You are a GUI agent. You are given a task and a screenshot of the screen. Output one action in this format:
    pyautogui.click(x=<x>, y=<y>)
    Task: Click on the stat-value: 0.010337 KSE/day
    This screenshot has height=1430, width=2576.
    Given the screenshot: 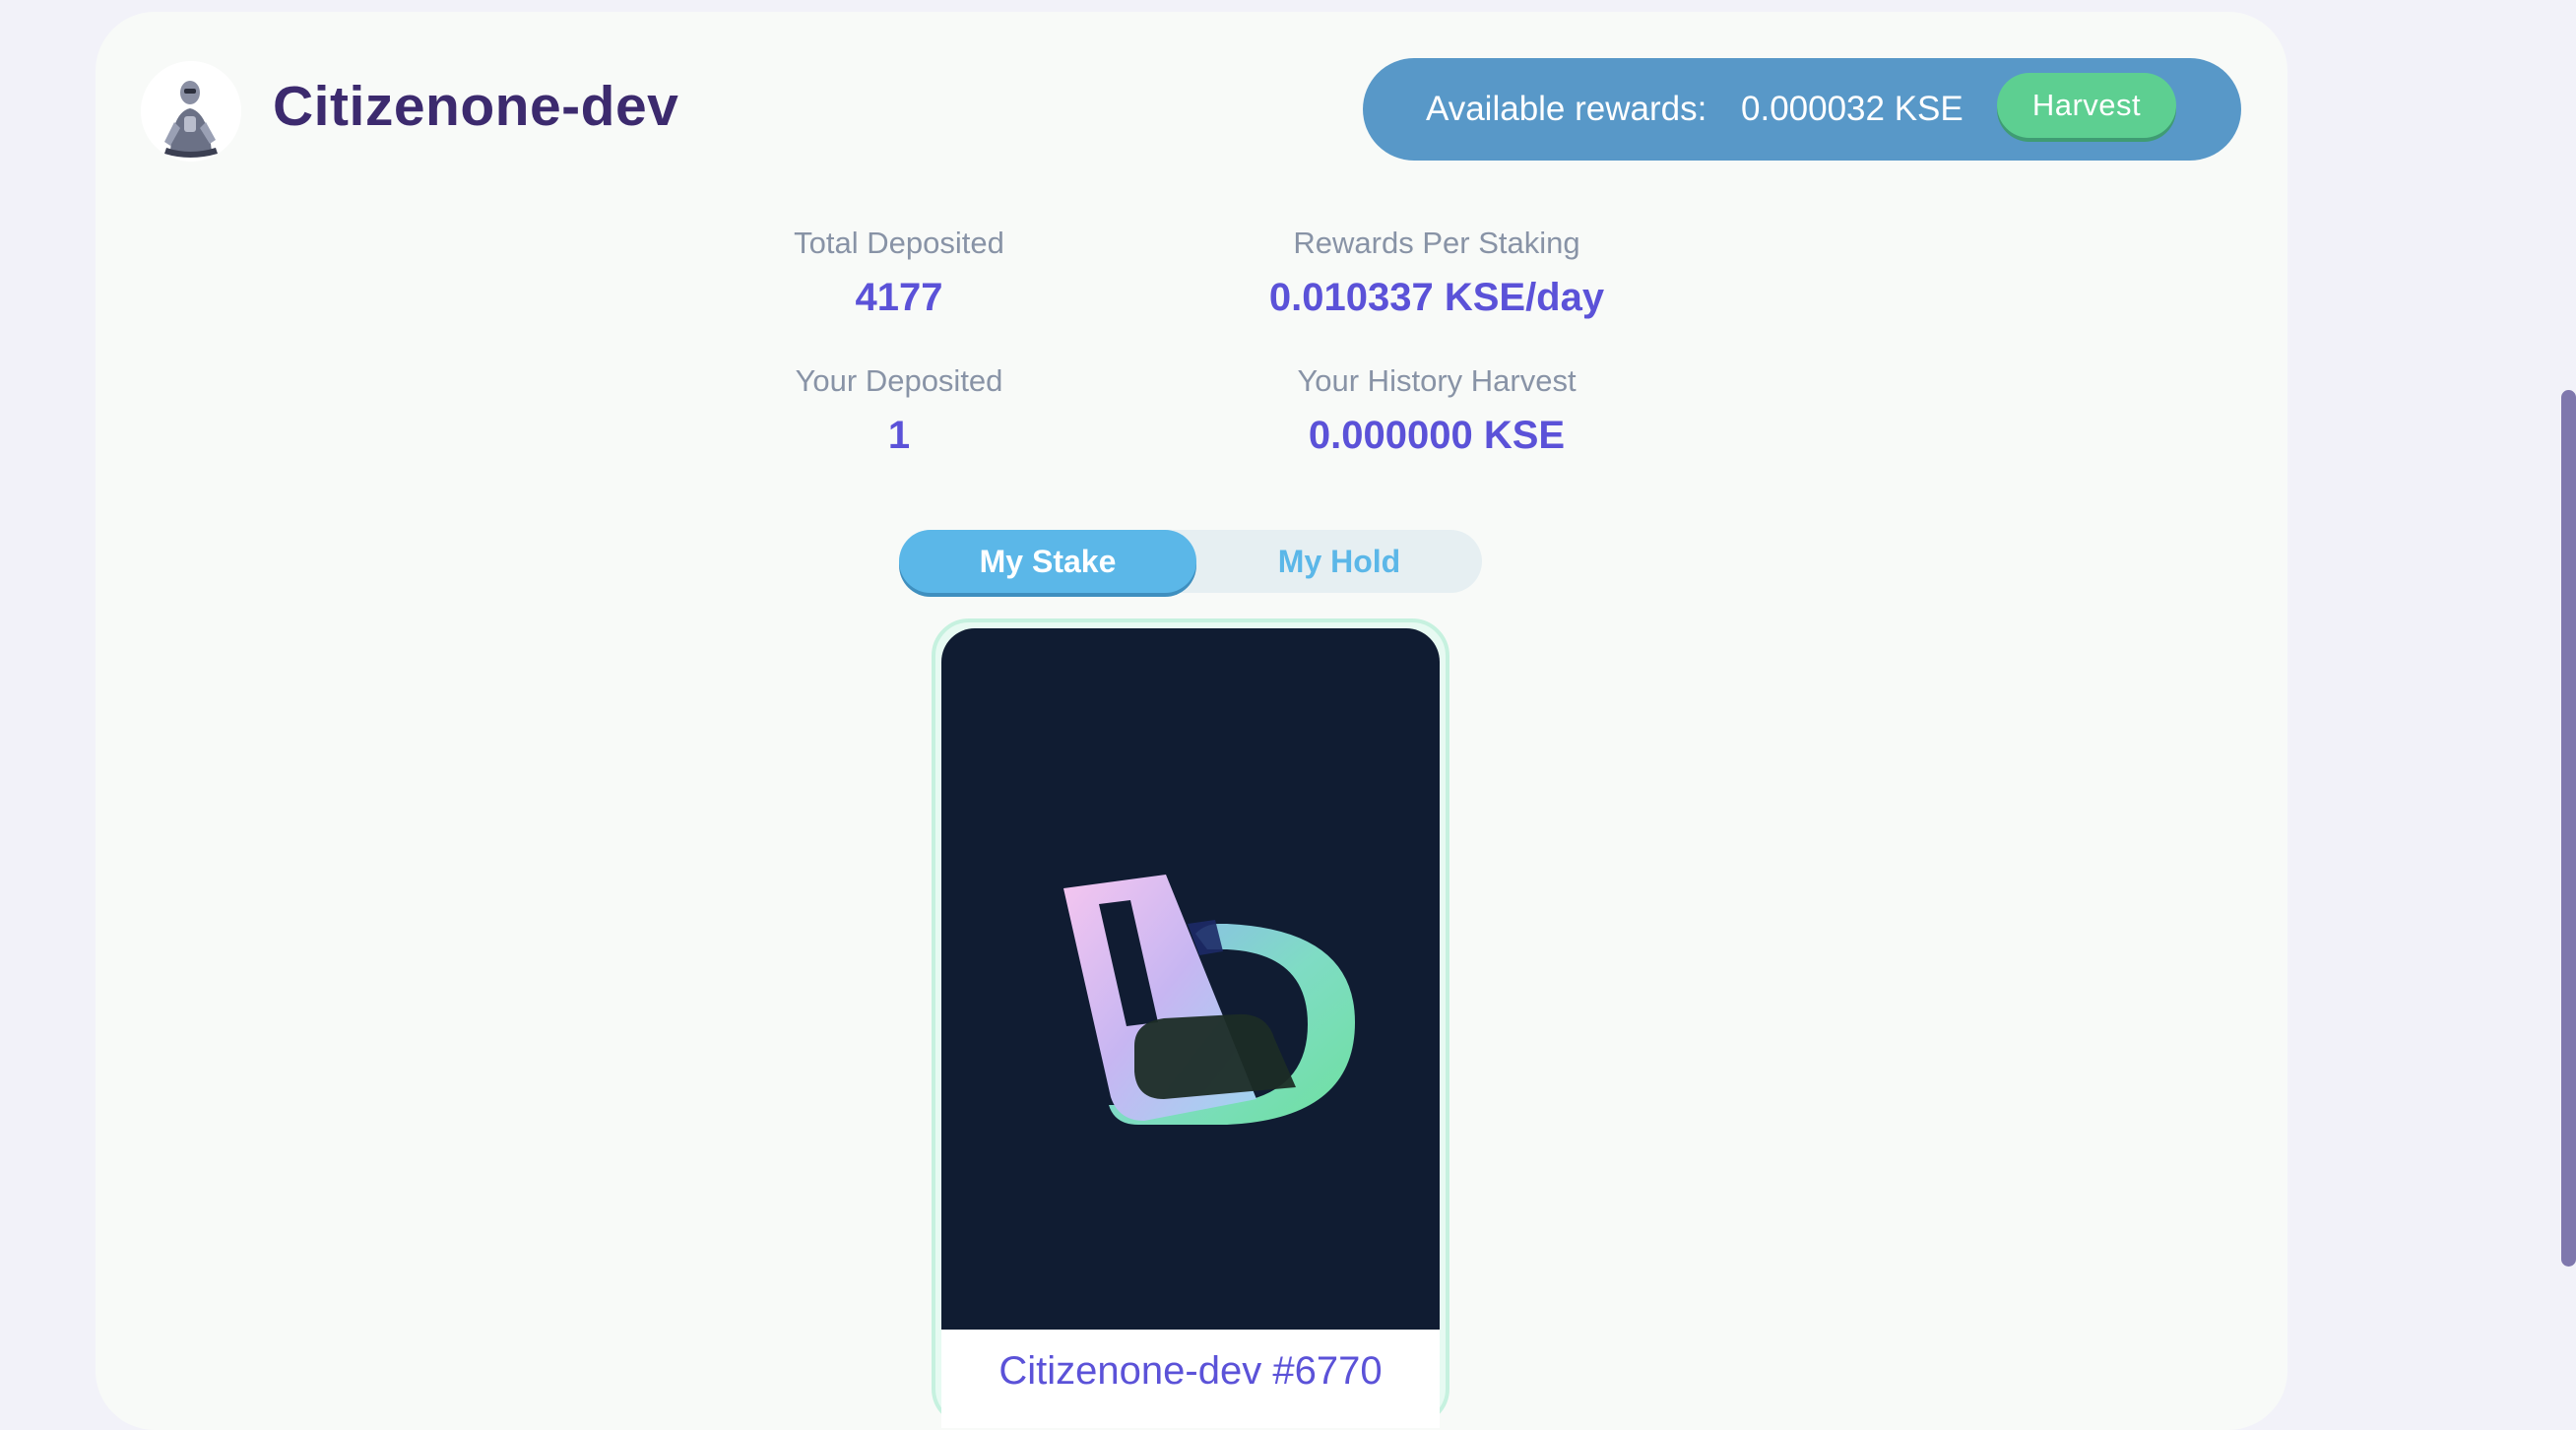 What is the action you would take?
    pyautogui.click(x=1436, y=297)
    